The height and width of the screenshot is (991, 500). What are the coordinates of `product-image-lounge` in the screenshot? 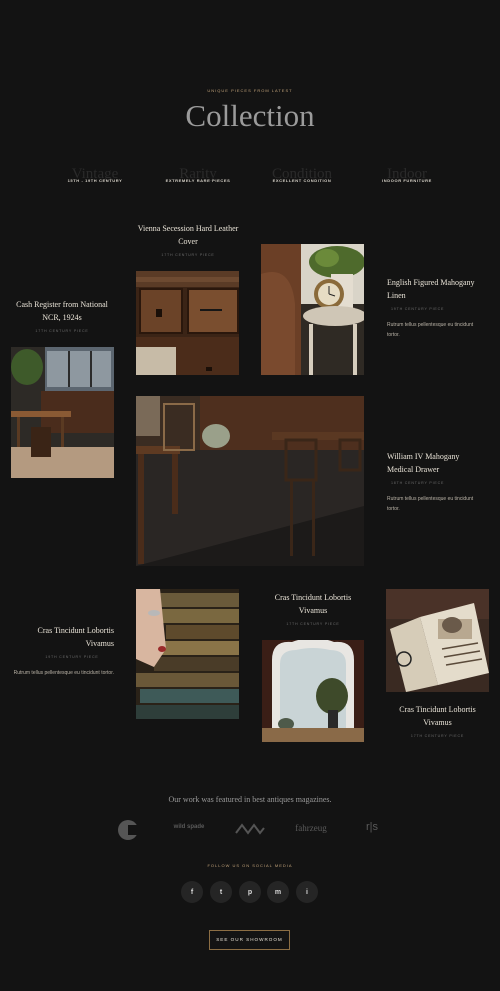 It's located at (62, 412).